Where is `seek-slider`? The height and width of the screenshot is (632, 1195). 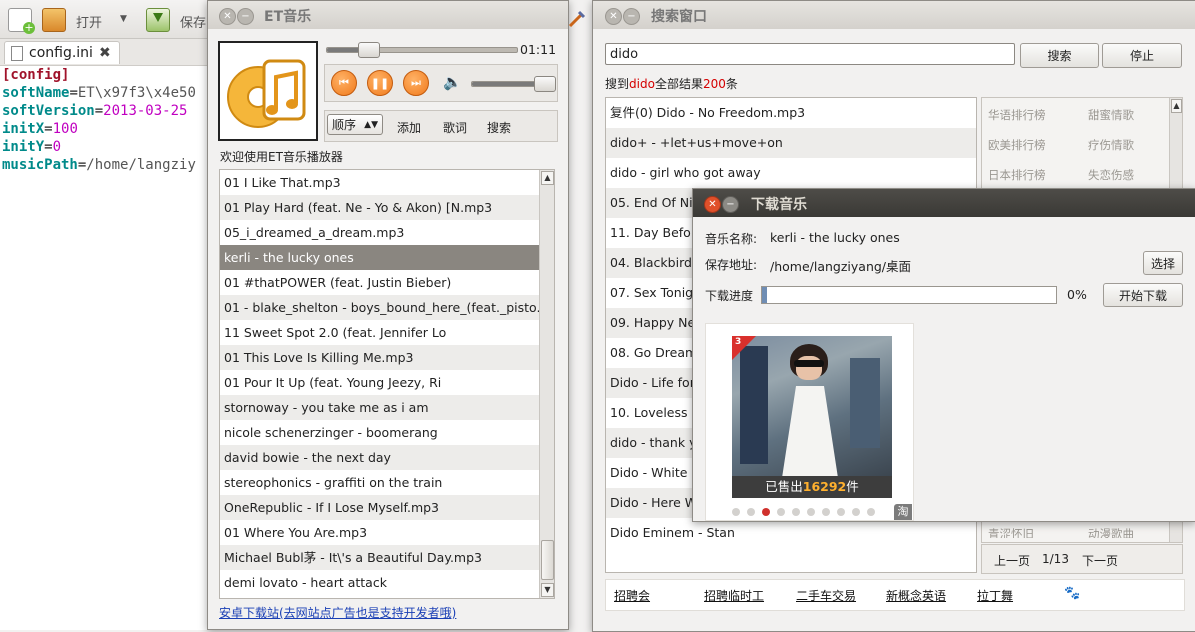
seek-slider is located at coordinates (422, 50).